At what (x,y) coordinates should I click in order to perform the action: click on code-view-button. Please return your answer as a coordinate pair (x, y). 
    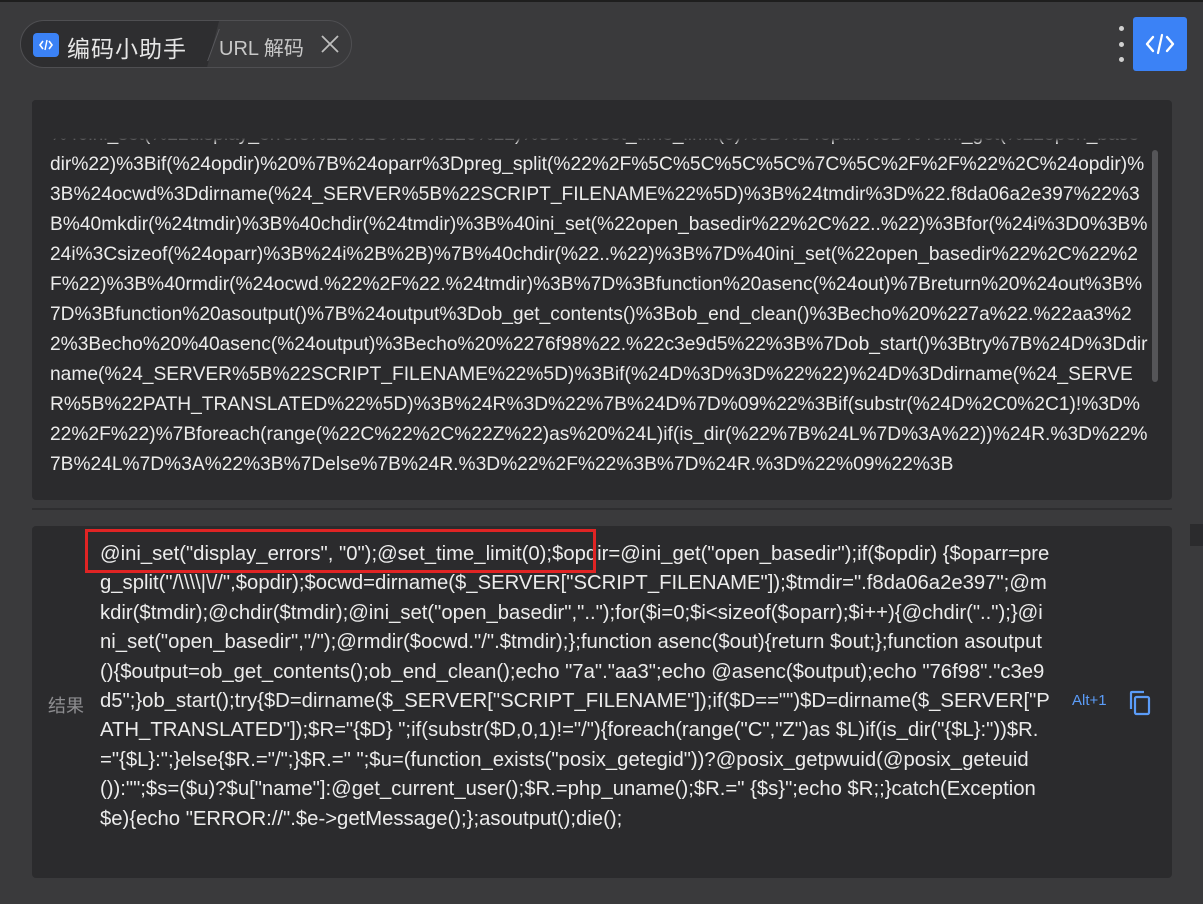
    Looking at the image, I should click on (1160, 44).